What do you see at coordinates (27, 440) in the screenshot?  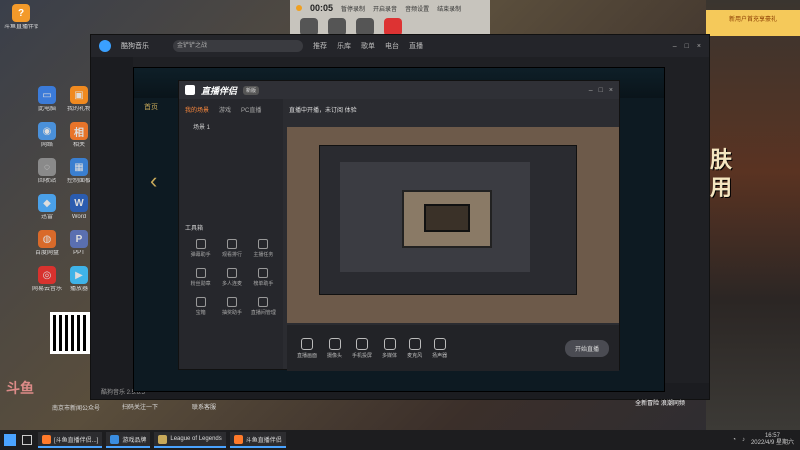 I see `task-view-icon` at bounding box center [27, 440].